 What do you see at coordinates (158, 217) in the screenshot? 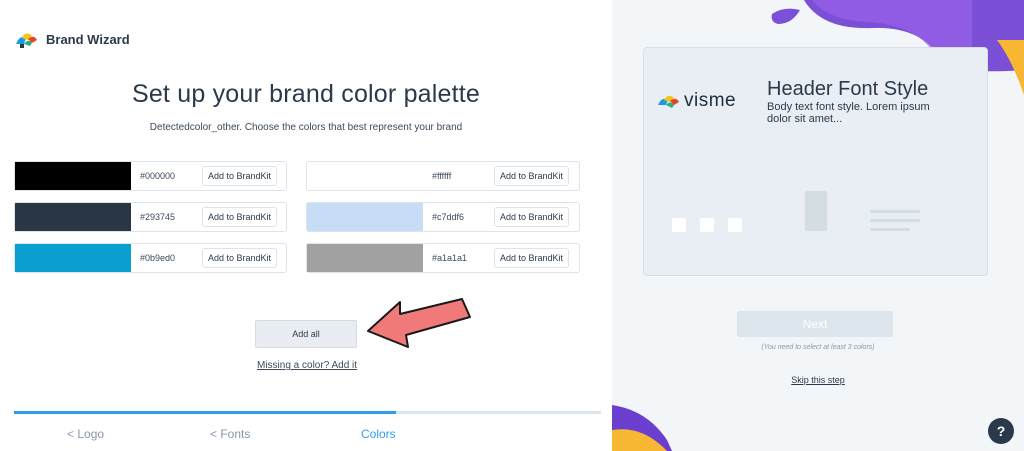
I see `color-hex: #293745` at bounding box center [158, 217].